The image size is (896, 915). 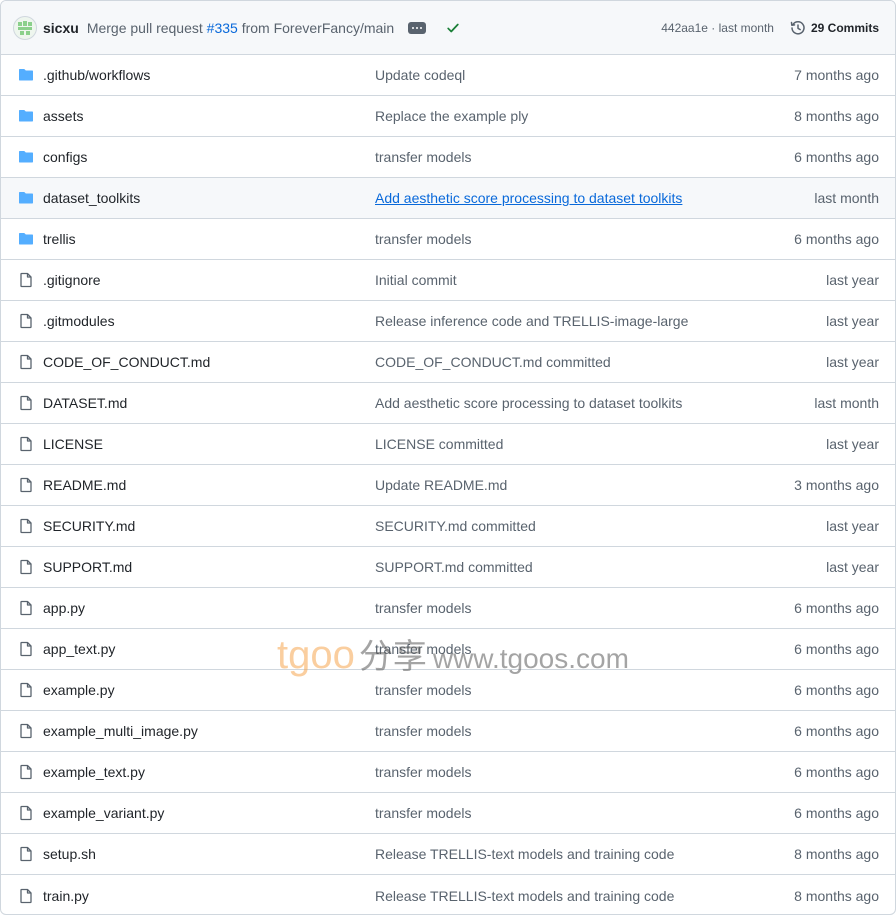 What do you see at coordinates (600, 567) in the screenshot?
I see `file-commit-message: SUPPORT.md committed` at bounding box center [600, 567].